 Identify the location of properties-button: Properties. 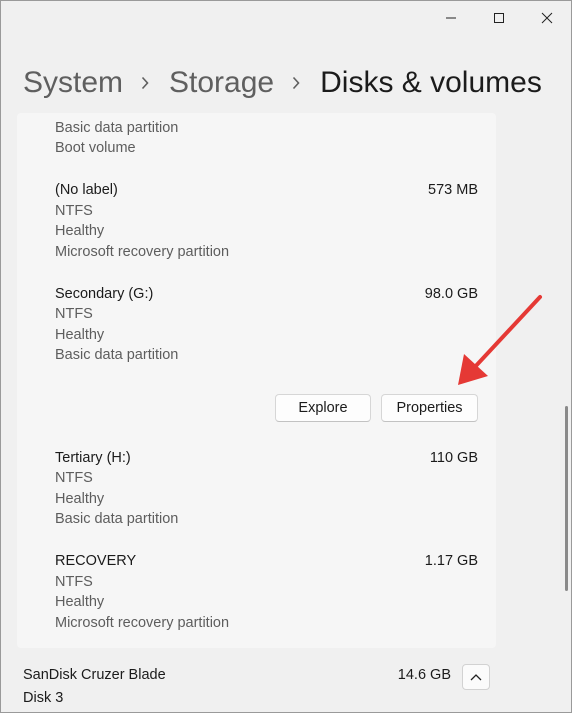
(429, 408).